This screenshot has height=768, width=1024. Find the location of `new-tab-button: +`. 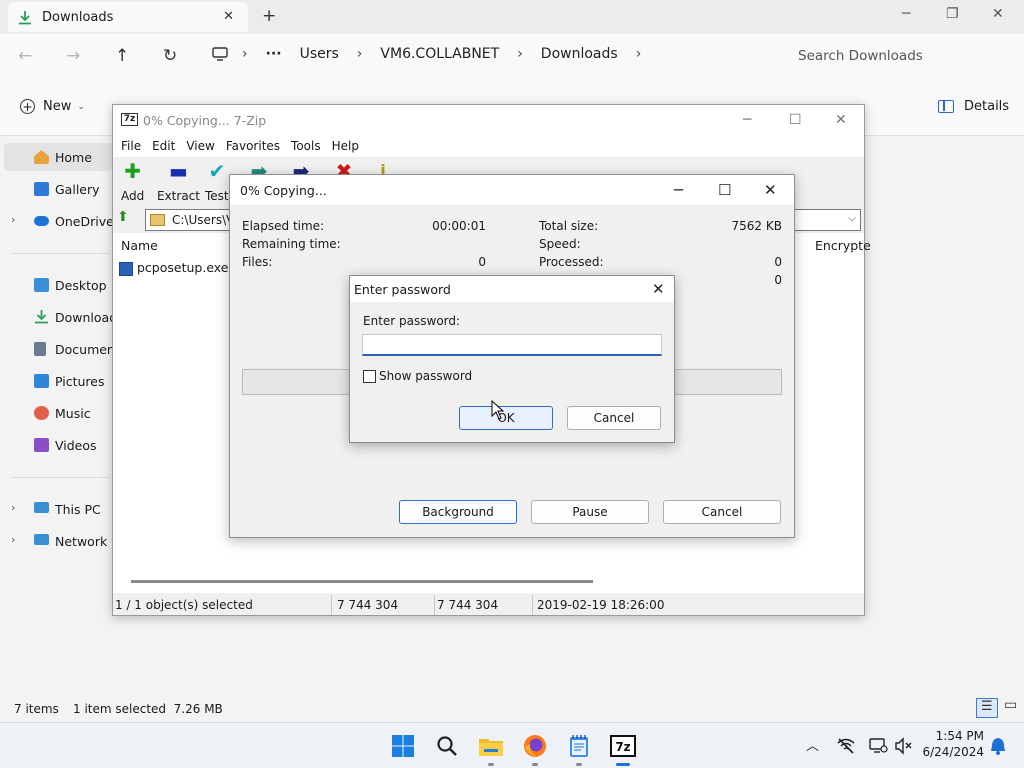

new-tab-button: + is located at coordinates (269, 16).